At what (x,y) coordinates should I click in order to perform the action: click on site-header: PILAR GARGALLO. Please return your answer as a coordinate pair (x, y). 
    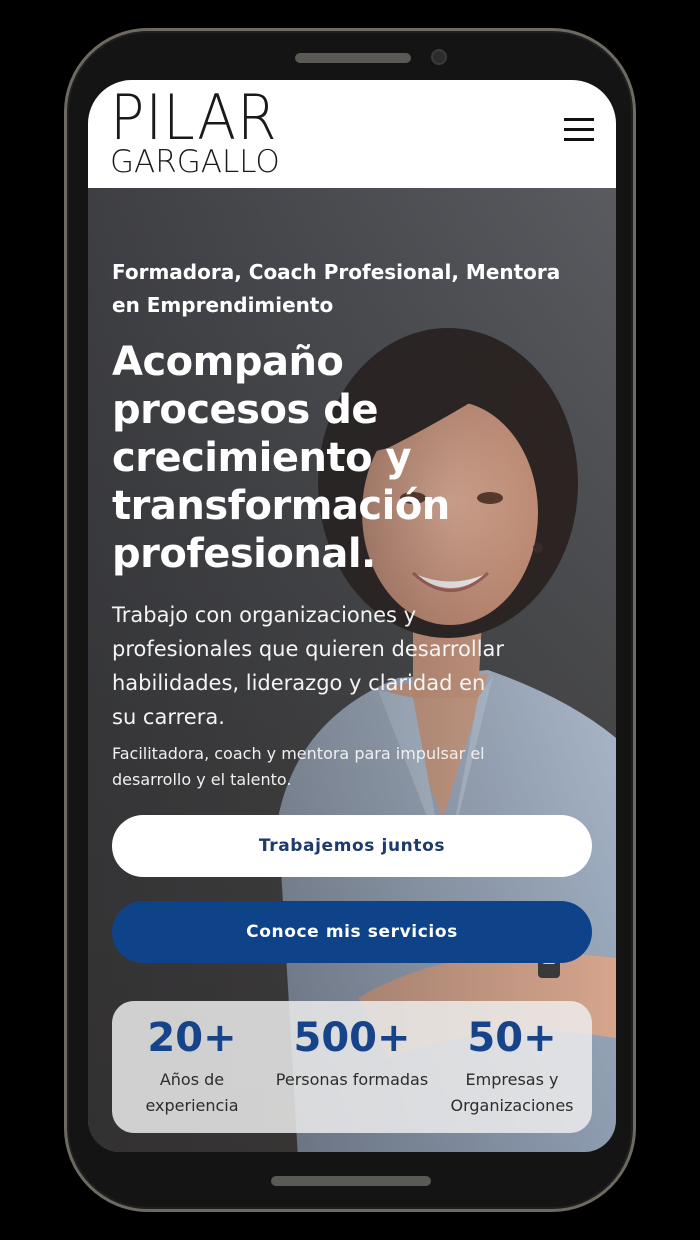
    Looking at the image, I should click on (352, 134).